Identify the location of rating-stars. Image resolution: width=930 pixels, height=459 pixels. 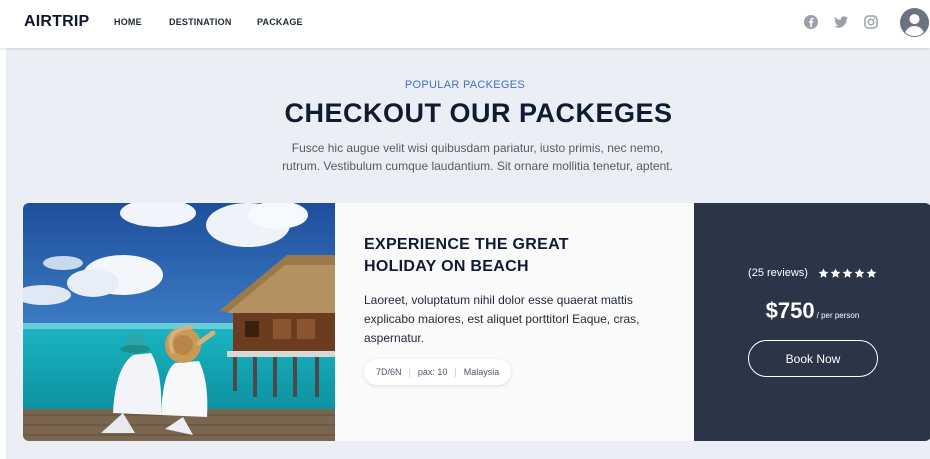
(847, 273).